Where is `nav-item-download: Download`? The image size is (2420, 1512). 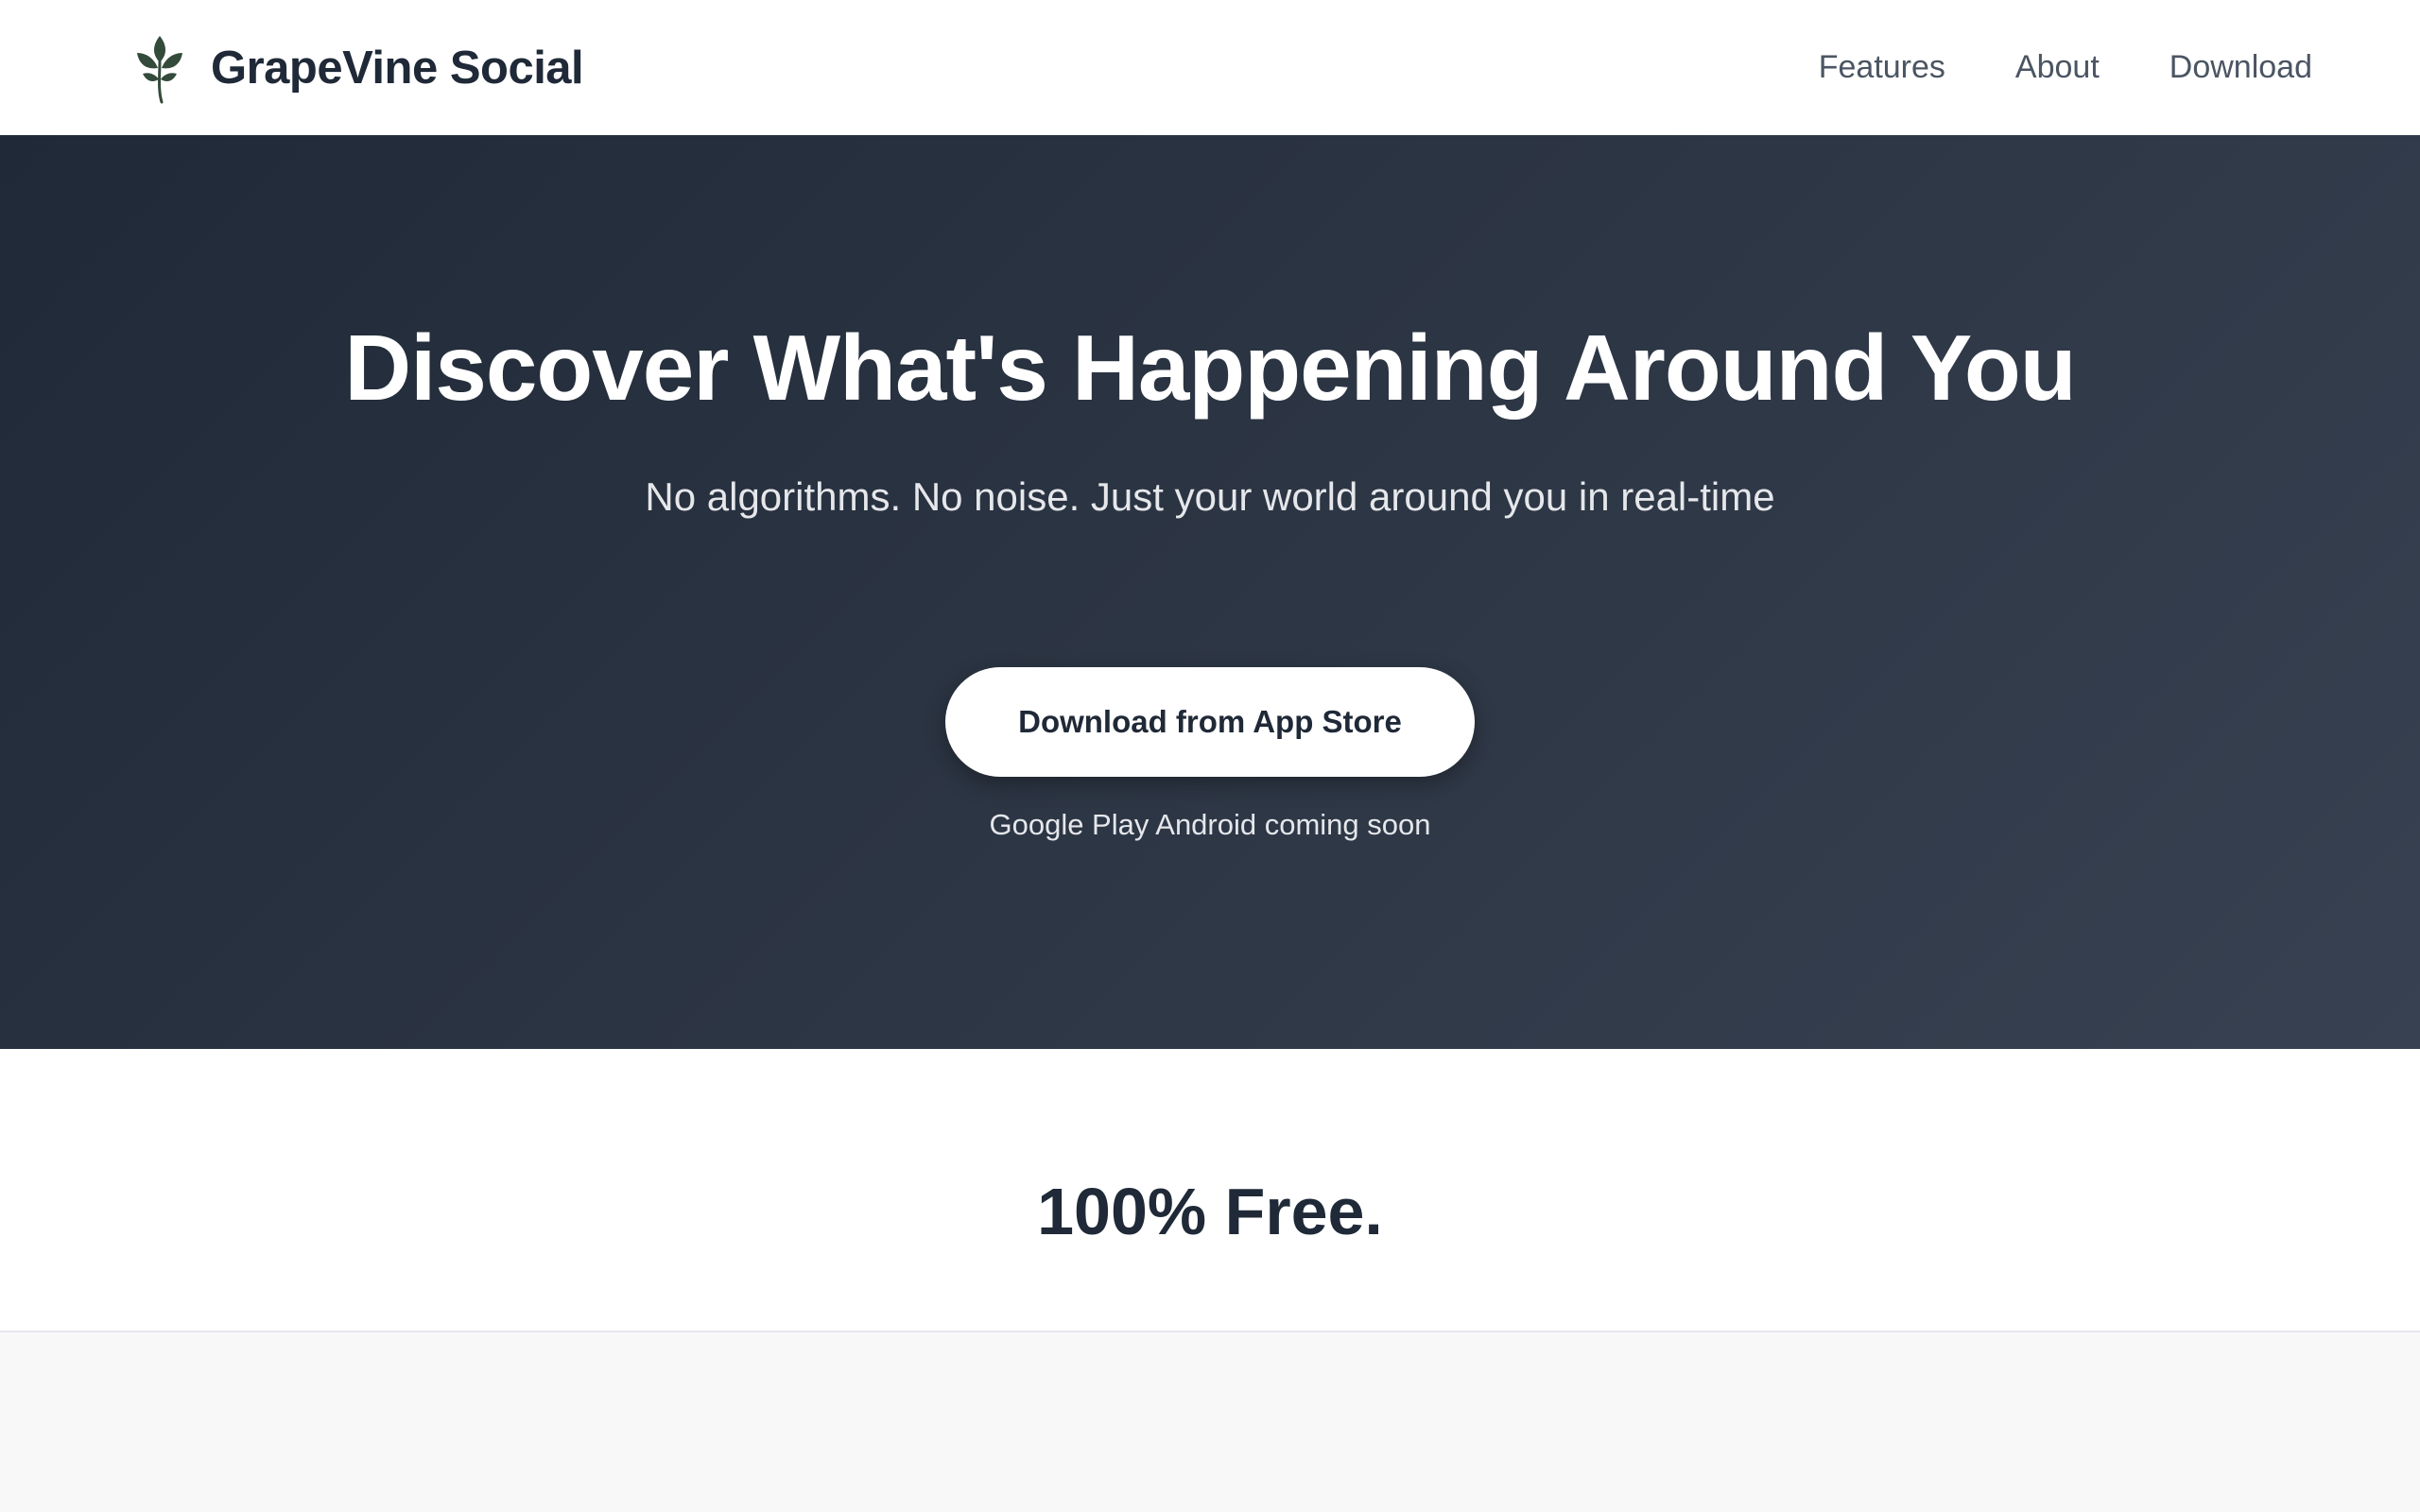 nav-item-download: Download is located at coordinates (2240, 67).